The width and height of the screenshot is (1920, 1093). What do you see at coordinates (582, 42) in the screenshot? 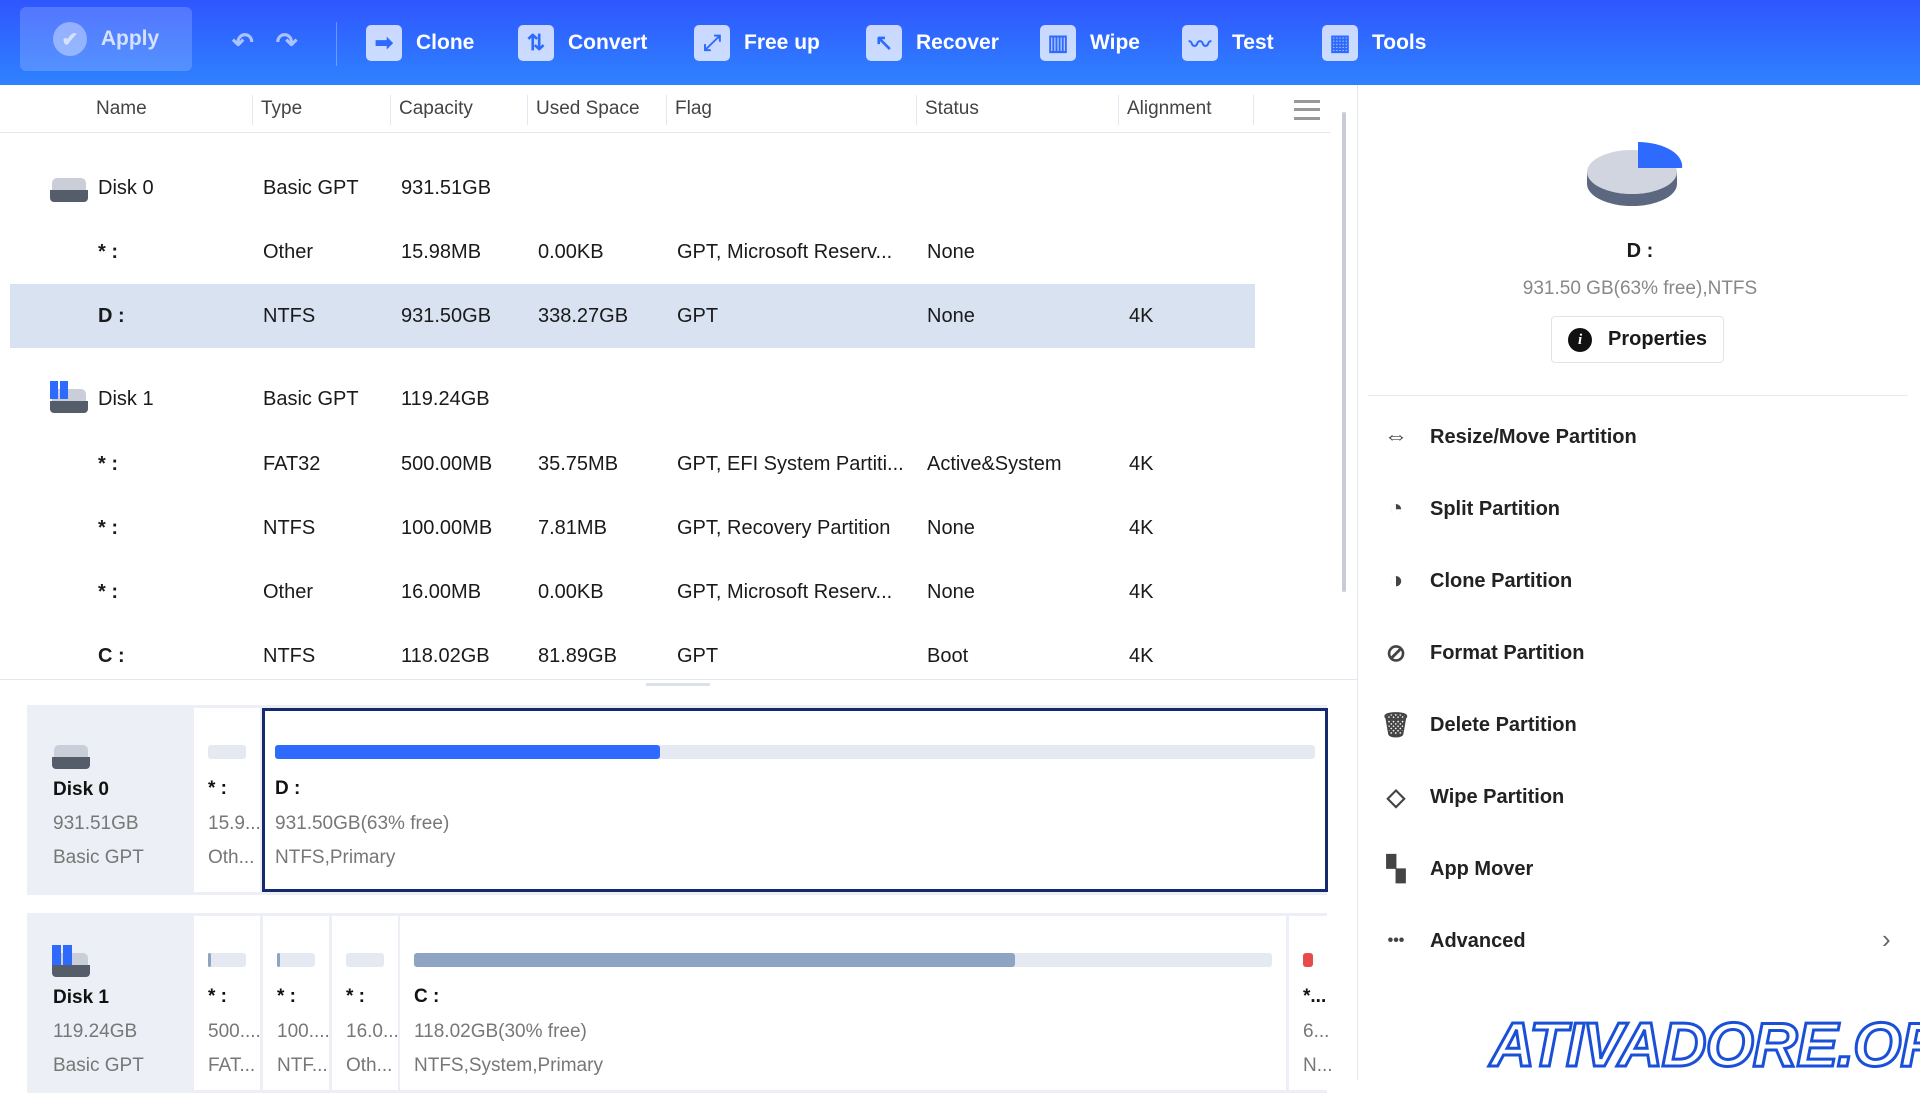
I see `toolbar-convert-button: ⇅ Convert` at bounding box center [582, 42].